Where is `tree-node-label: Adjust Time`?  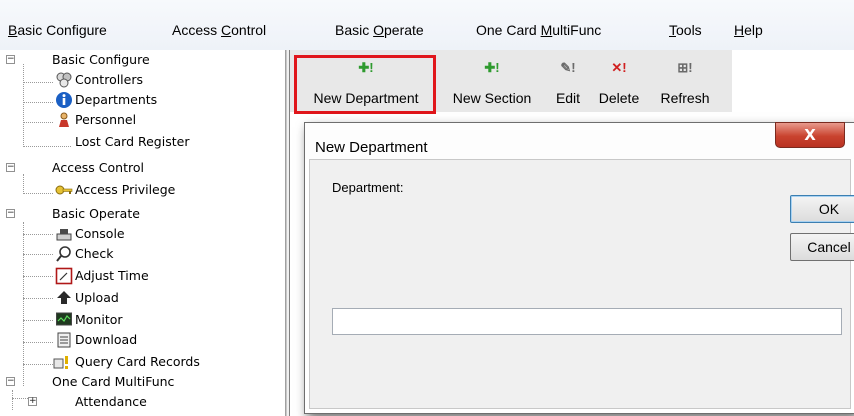 tree-node-label: Adjust Time is located at coordinates (112, 275).